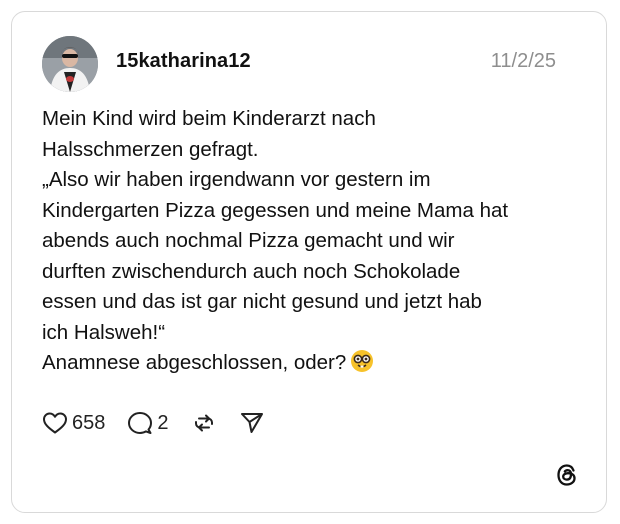 The height and width of the screenshot is (524, 620). I want to click on post-text-line: Halsschmerzen gefragt., so click(150, 149).